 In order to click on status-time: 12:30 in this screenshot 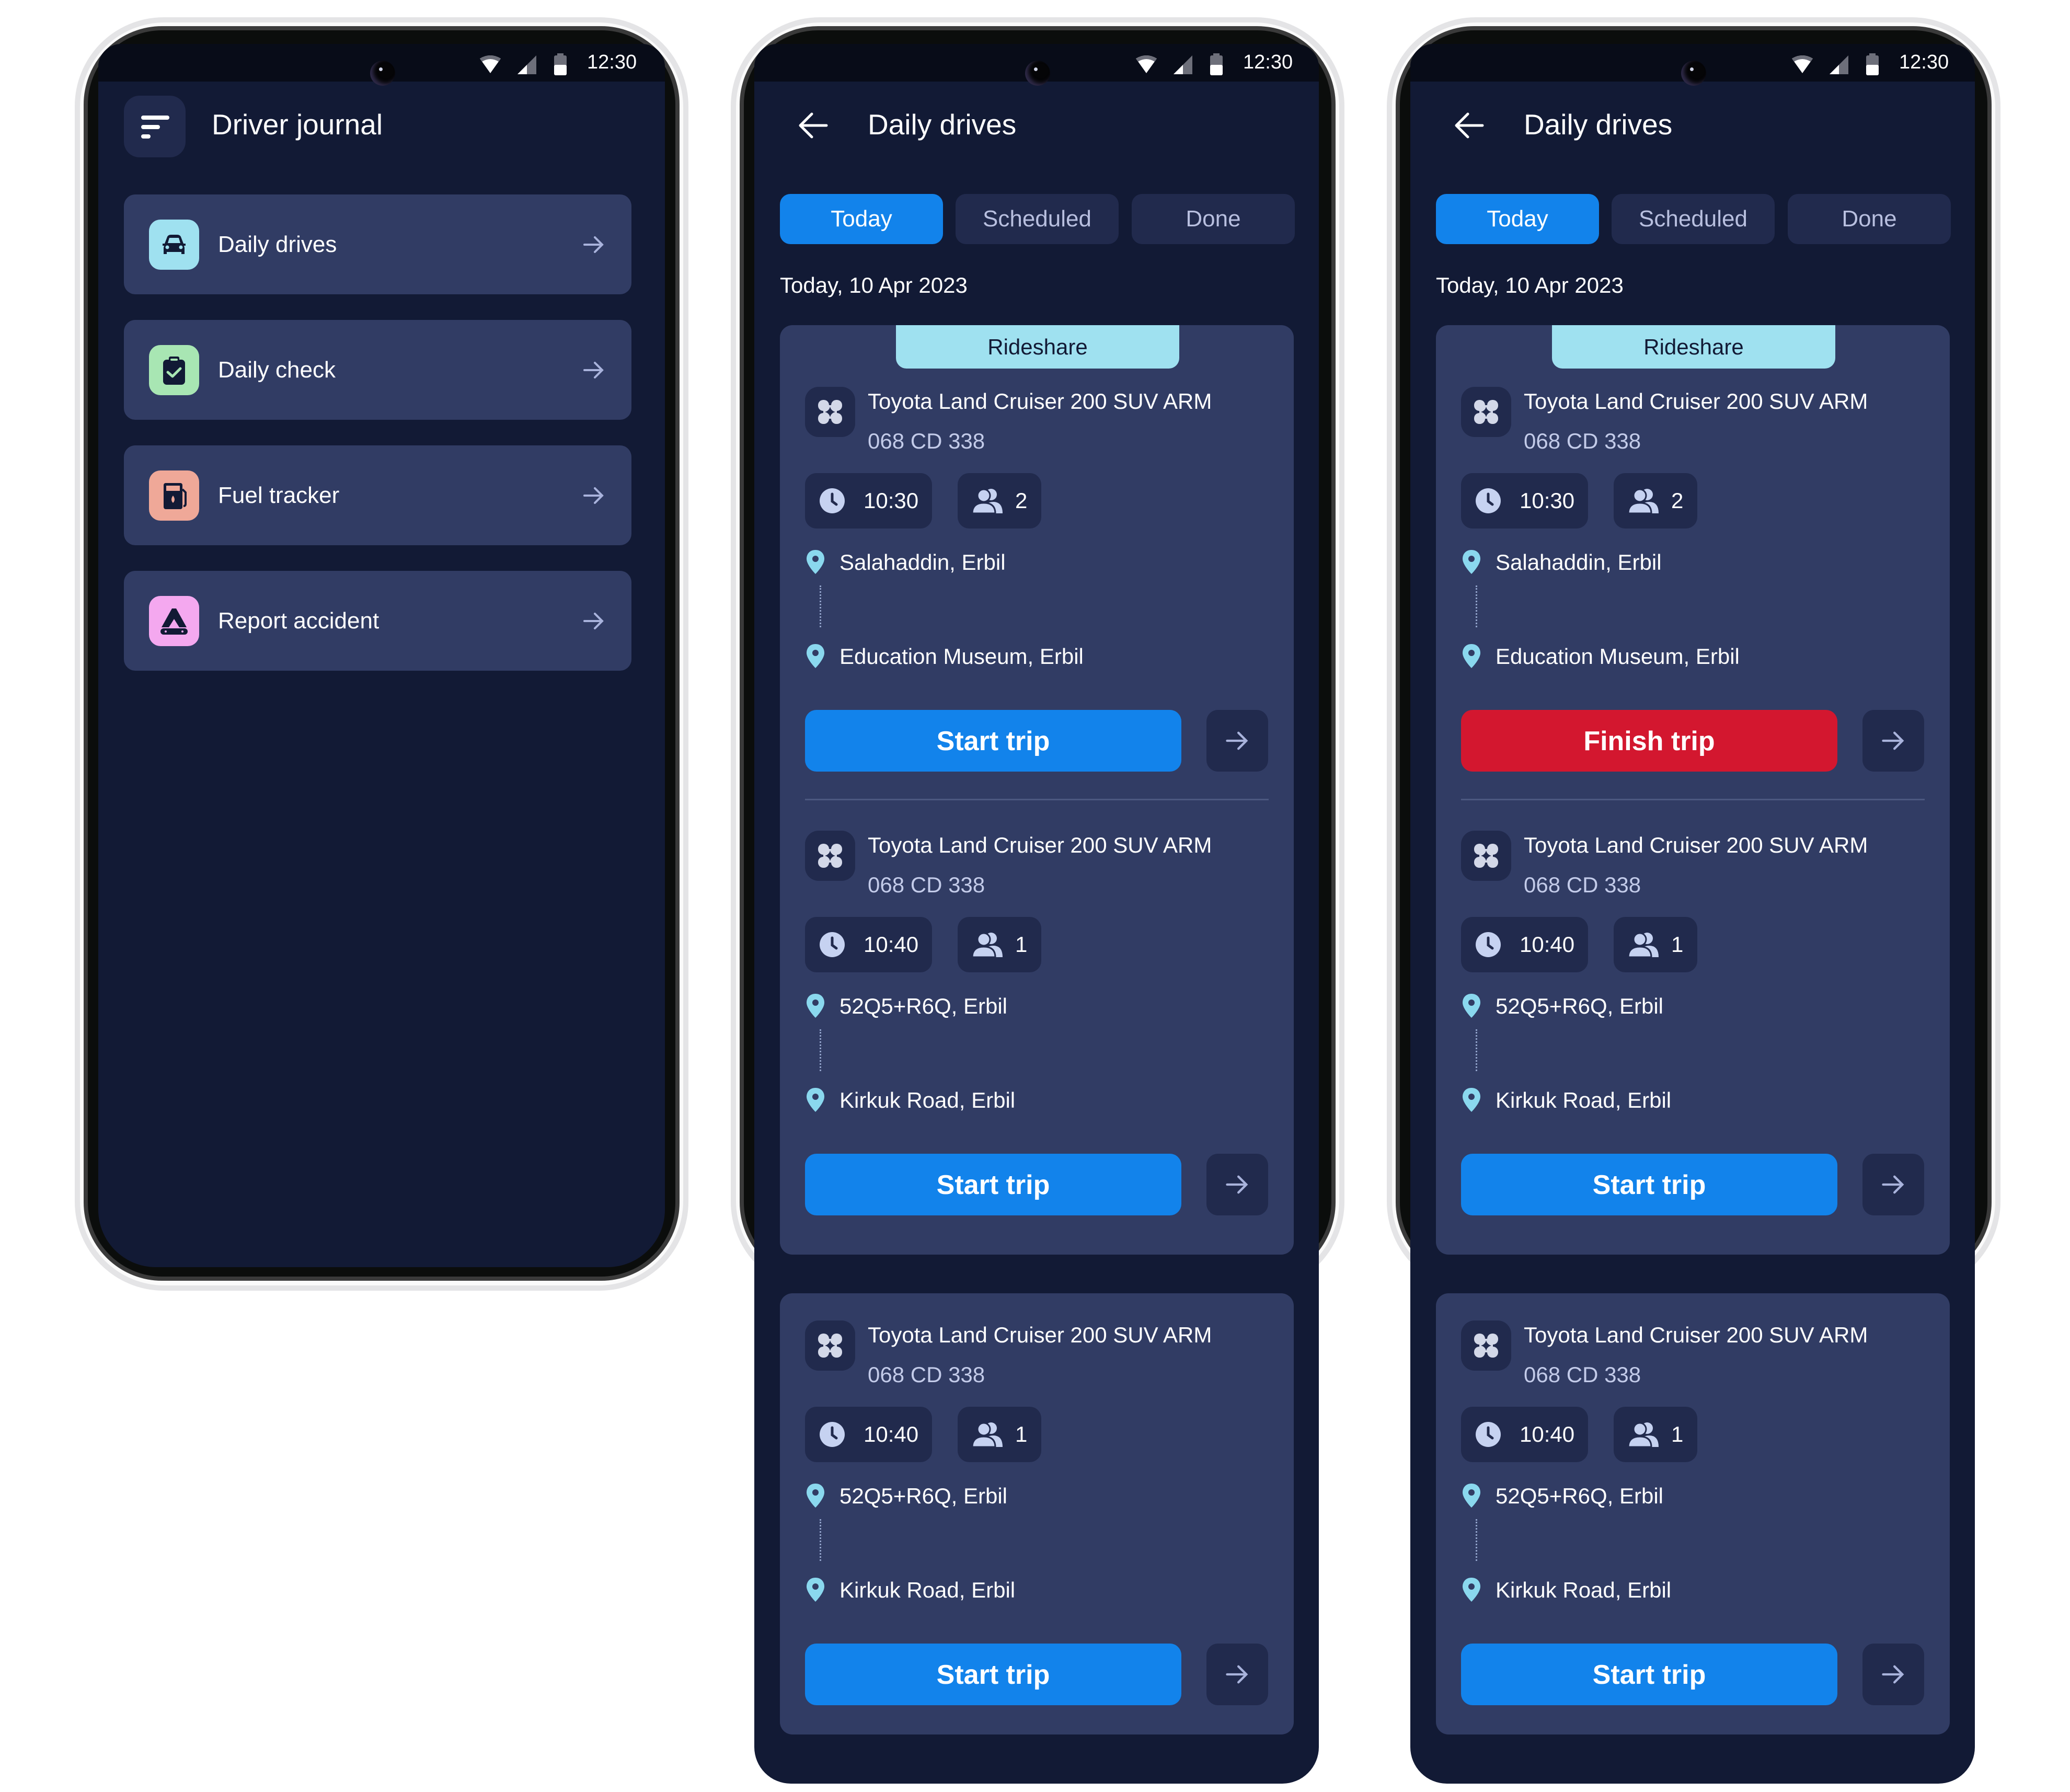, I will do `click(1268, 62)`.